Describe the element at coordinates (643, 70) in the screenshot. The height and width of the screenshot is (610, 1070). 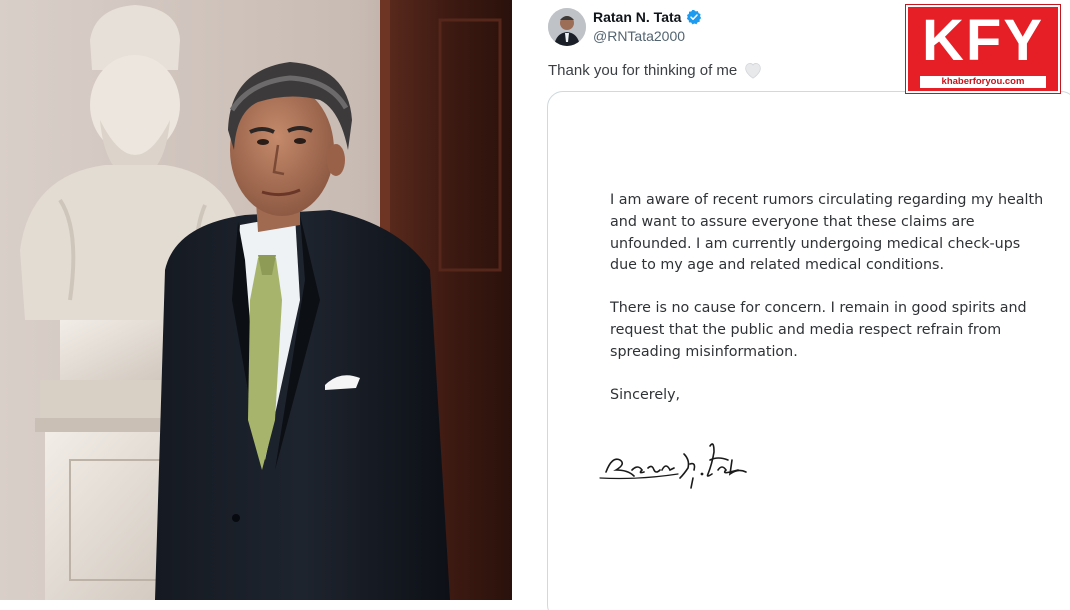
I see `tweet-text-content: Thank you for thinking of me` at that location.